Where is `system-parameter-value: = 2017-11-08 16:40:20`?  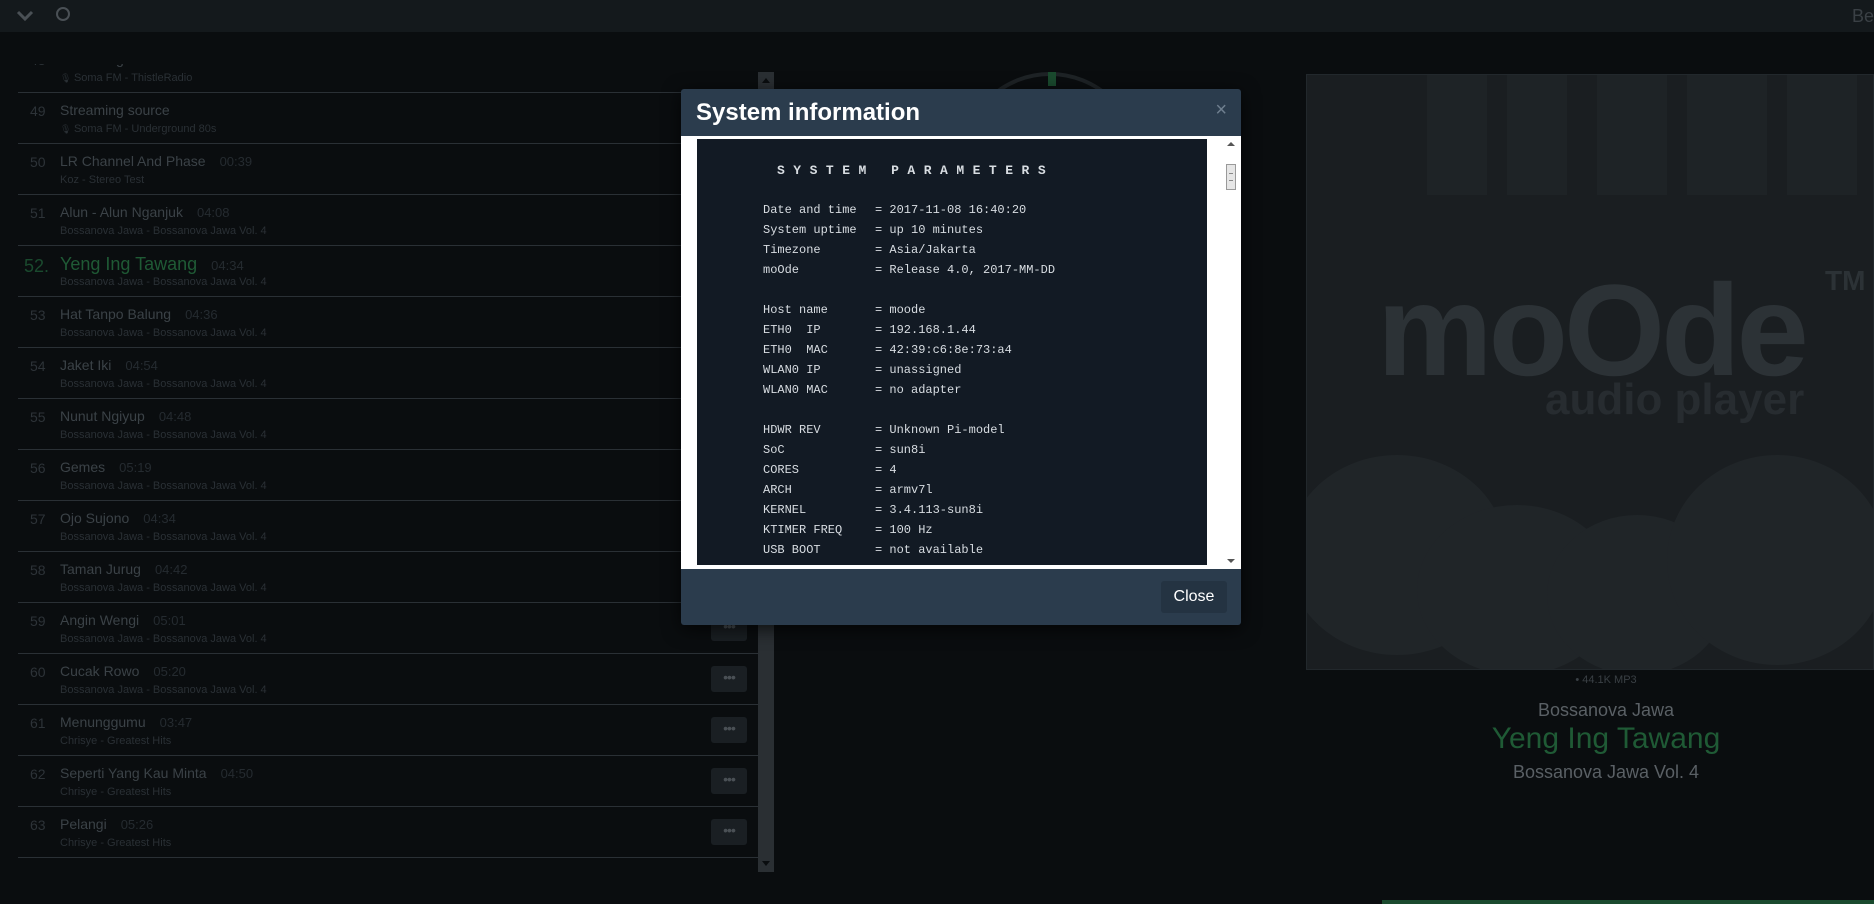
system-parameter-value: = 2017-11-08 16:40:20 is located at coordinates (951, 210).